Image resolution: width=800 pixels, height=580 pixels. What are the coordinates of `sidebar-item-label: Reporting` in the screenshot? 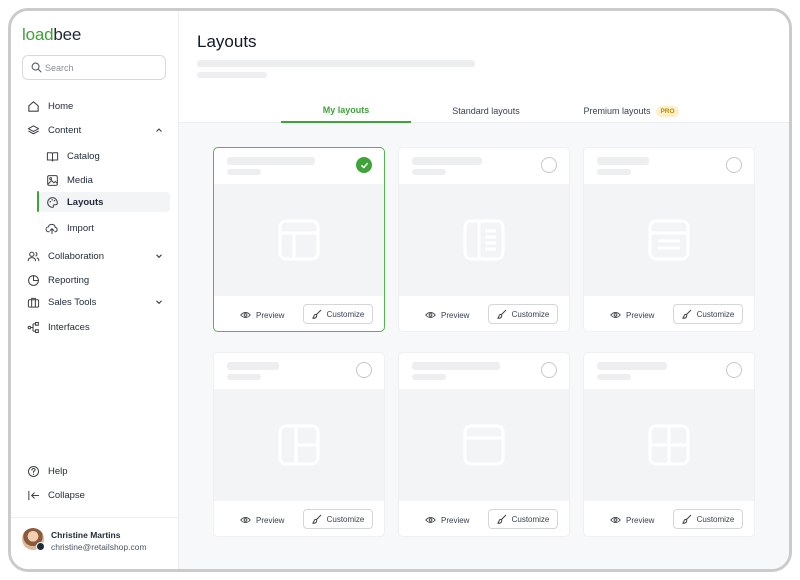 It's located at (69, 280).